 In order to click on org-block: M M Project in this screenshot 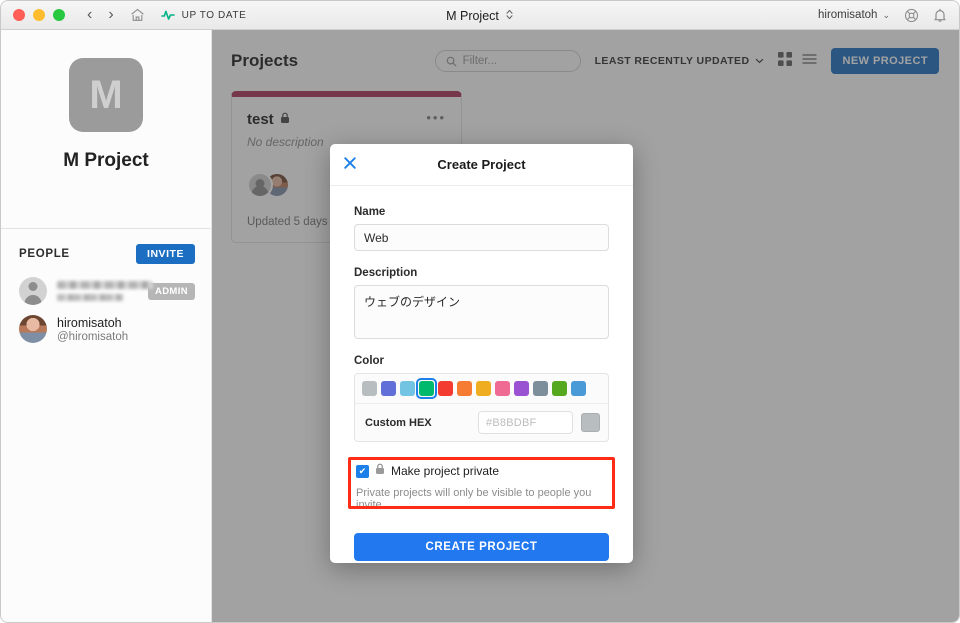, I will do `click(106, 101)`.